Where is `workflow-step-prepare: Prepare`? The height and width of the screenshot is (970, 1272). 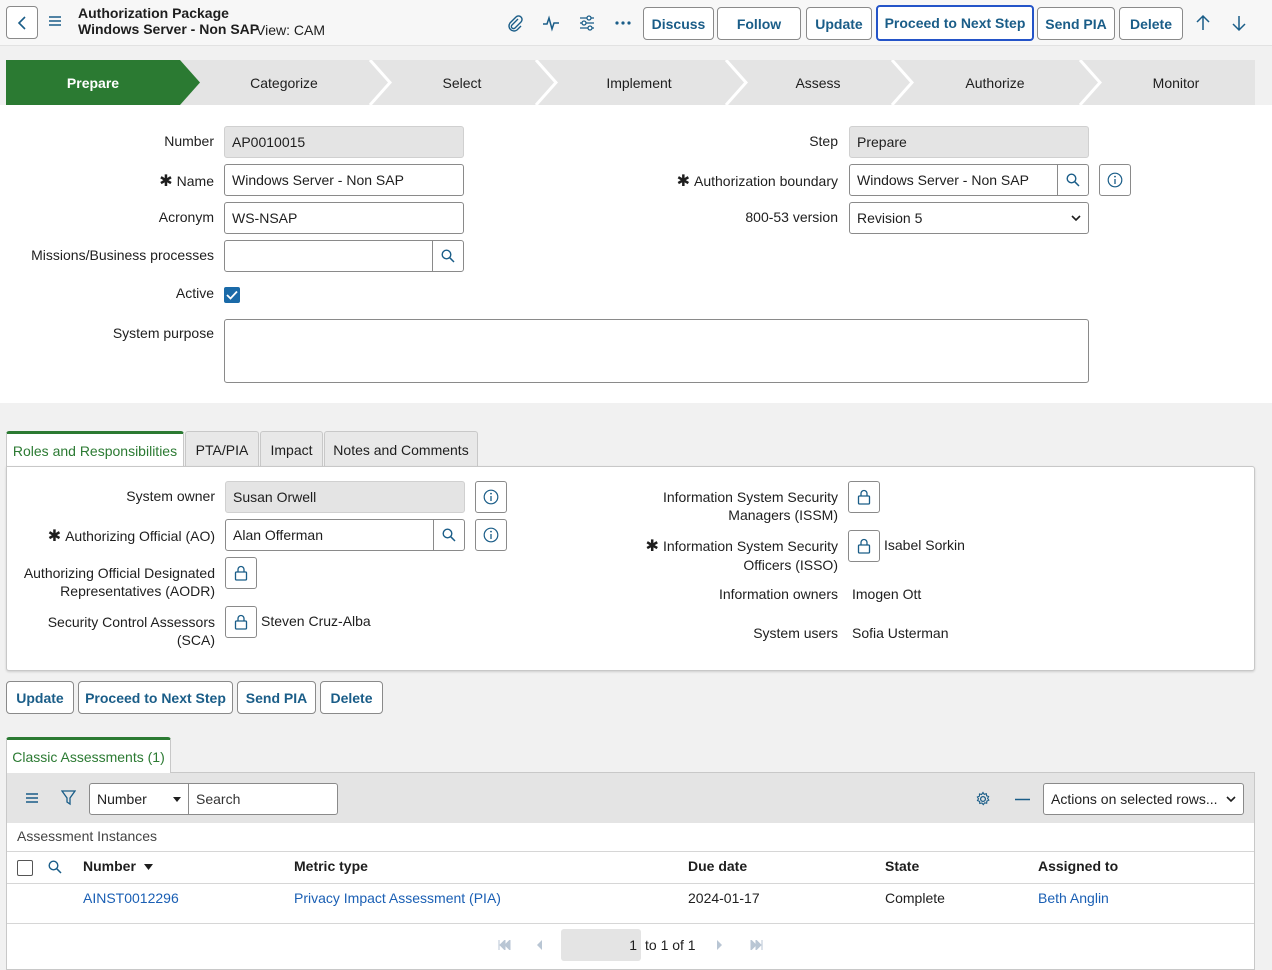
workflow-step-prepare: Prepare is located at coordinates (93, 82).